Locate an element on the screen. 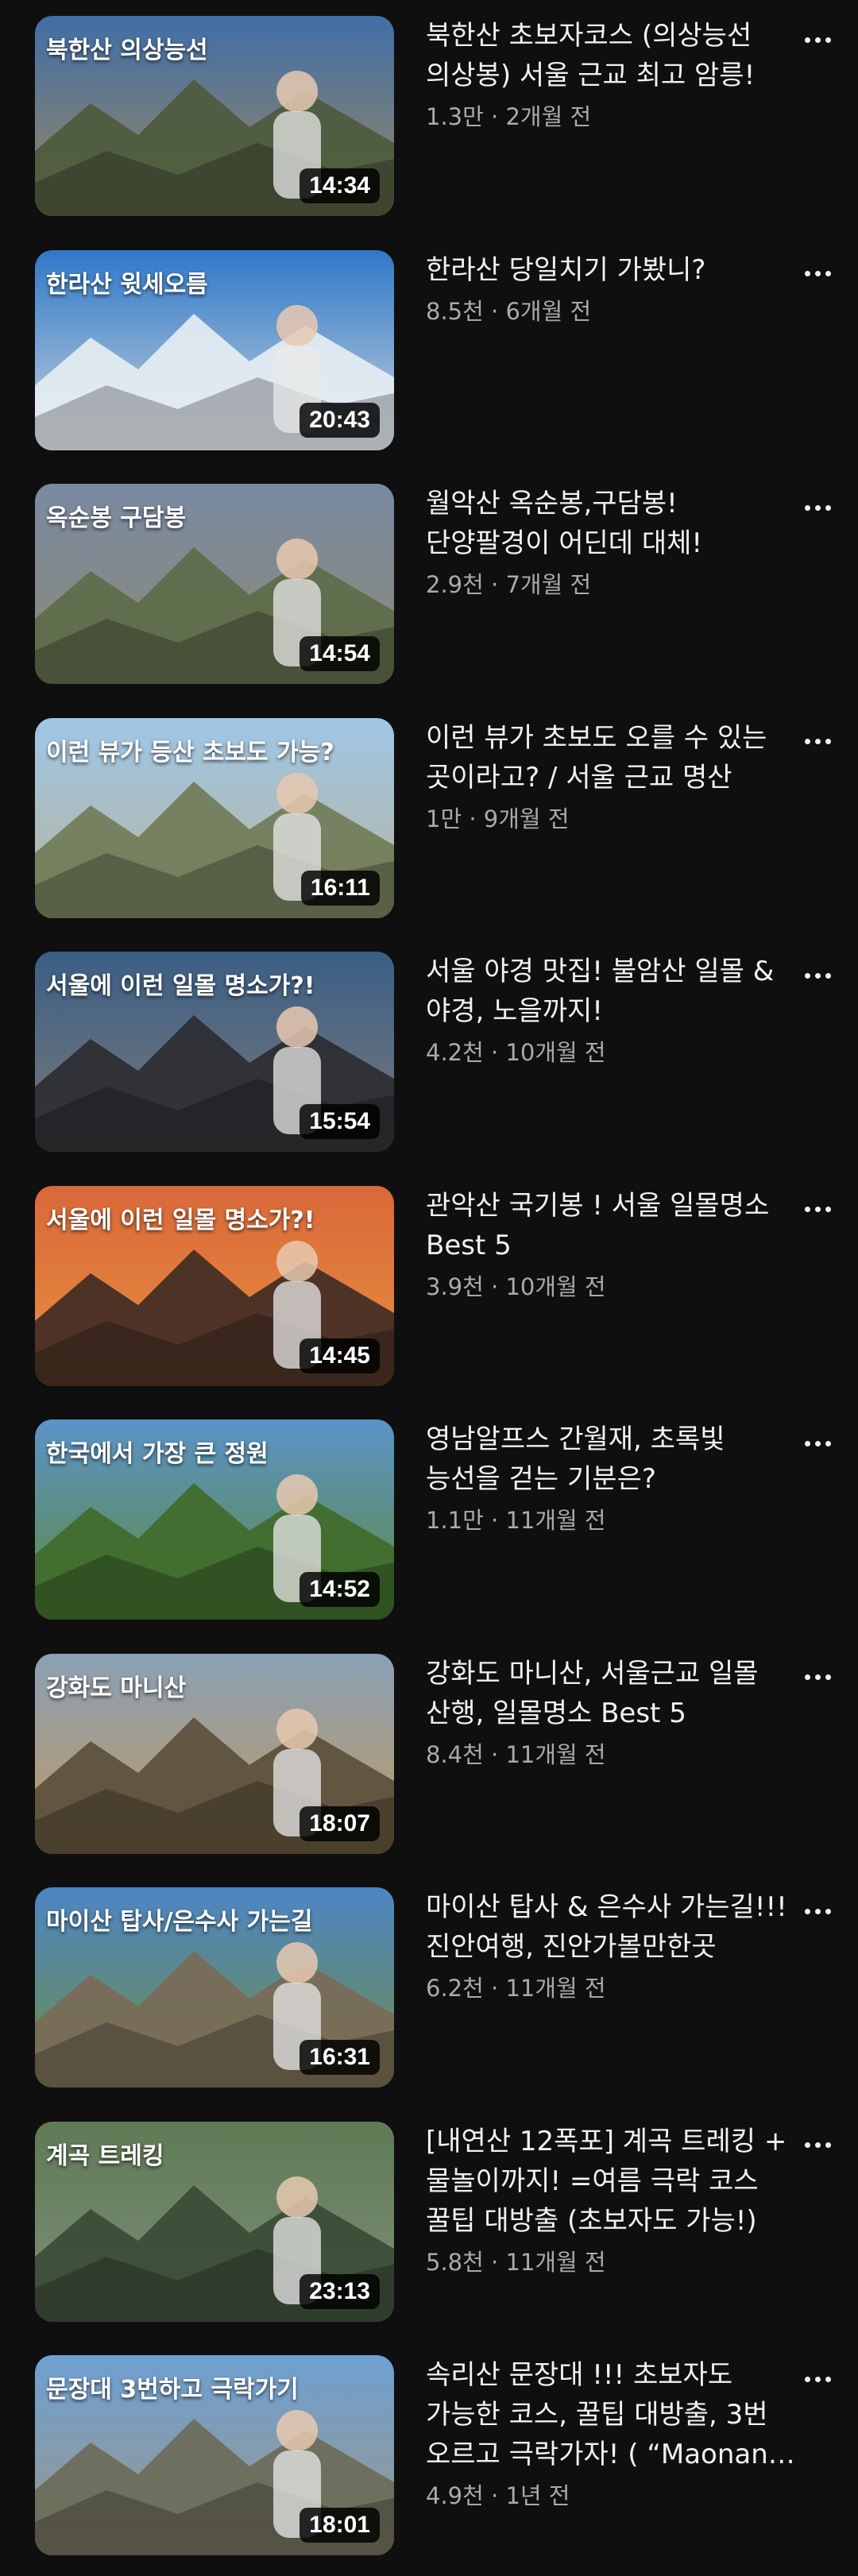 The width and height of the screenshot is (858, 2576). thumbnail-caption: 이런 뷰가 등산 초보도 가능? is located at coordinates (190, 752).